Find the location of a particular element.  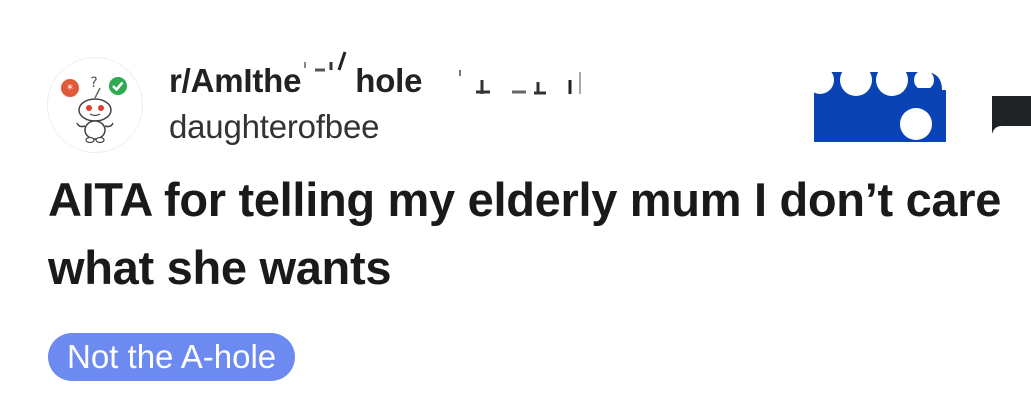

subreddit-name: r/AmIthe hole is located at coordinates (296, 75).